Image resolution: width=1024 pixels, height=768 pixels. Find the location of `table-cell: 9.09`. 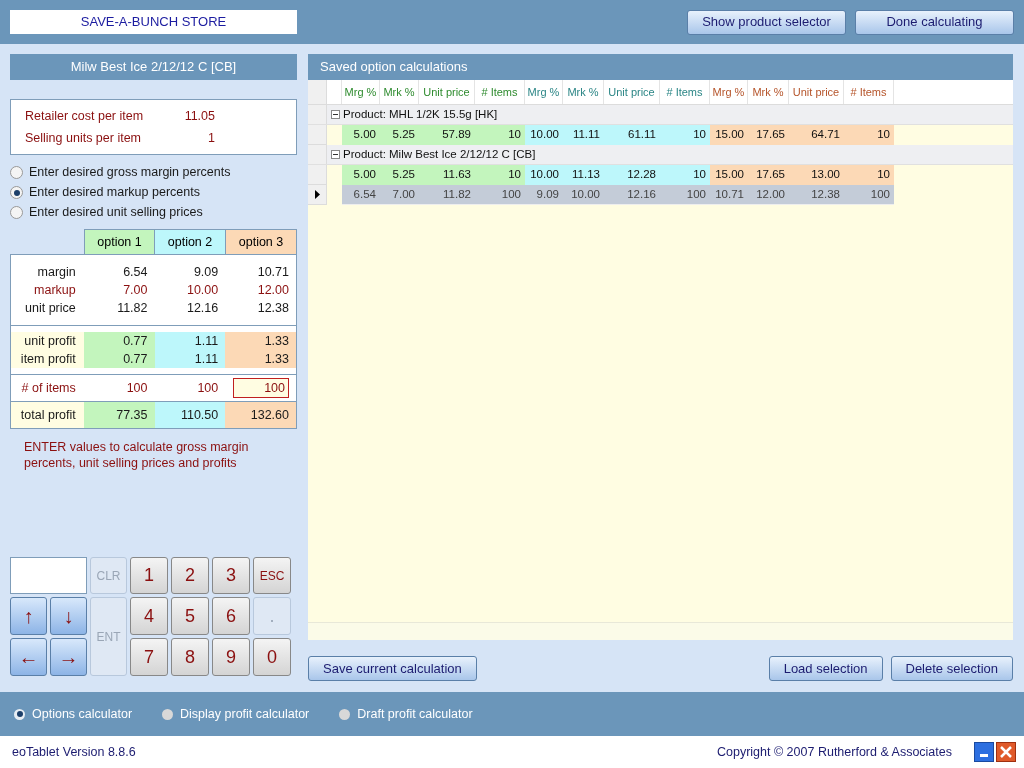

table-cell: 9.09 is located at coordinates (544, 195).